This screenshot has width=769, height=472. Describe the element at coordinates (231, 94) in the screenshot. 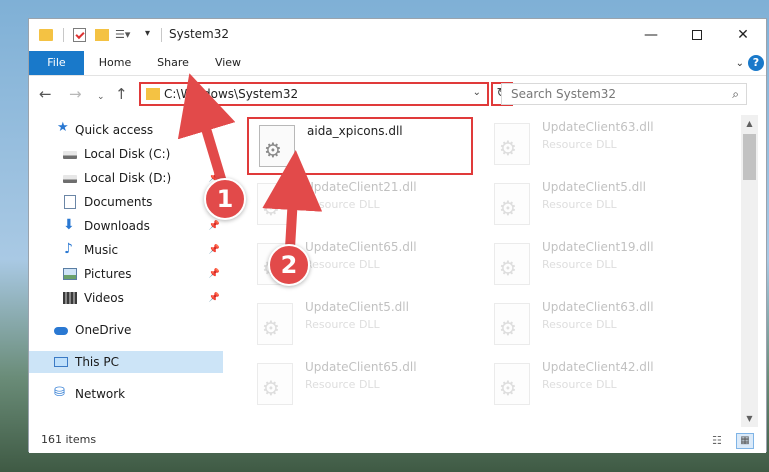

I see `address-path: C:\Windows\System32` at that location.